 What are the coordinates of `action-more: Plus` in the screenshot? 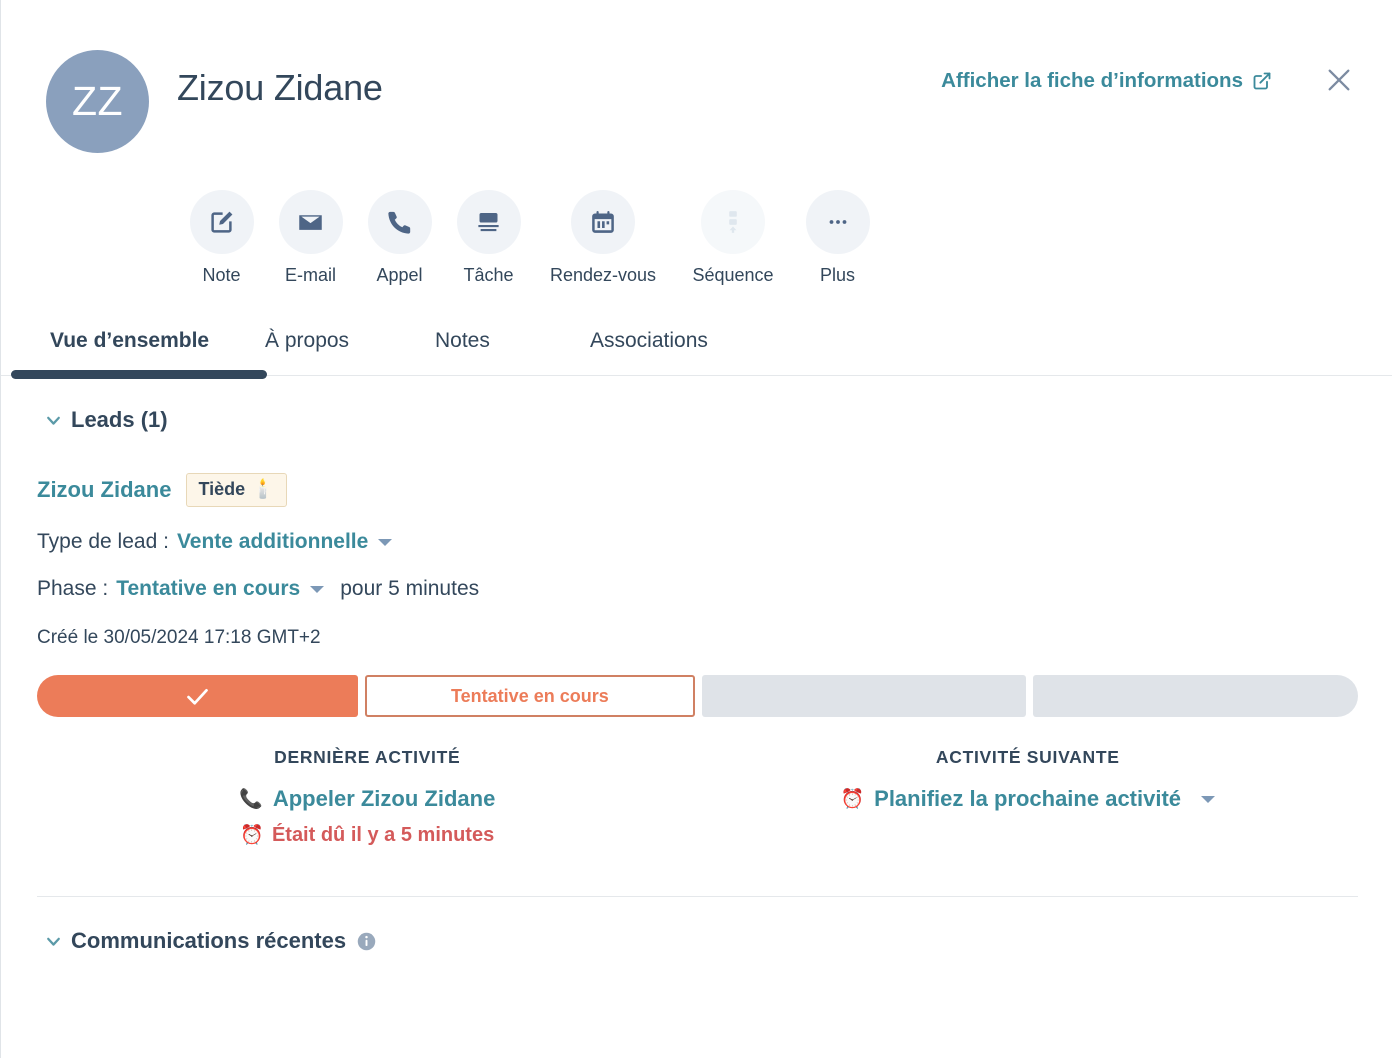 It's located at (837, 238).